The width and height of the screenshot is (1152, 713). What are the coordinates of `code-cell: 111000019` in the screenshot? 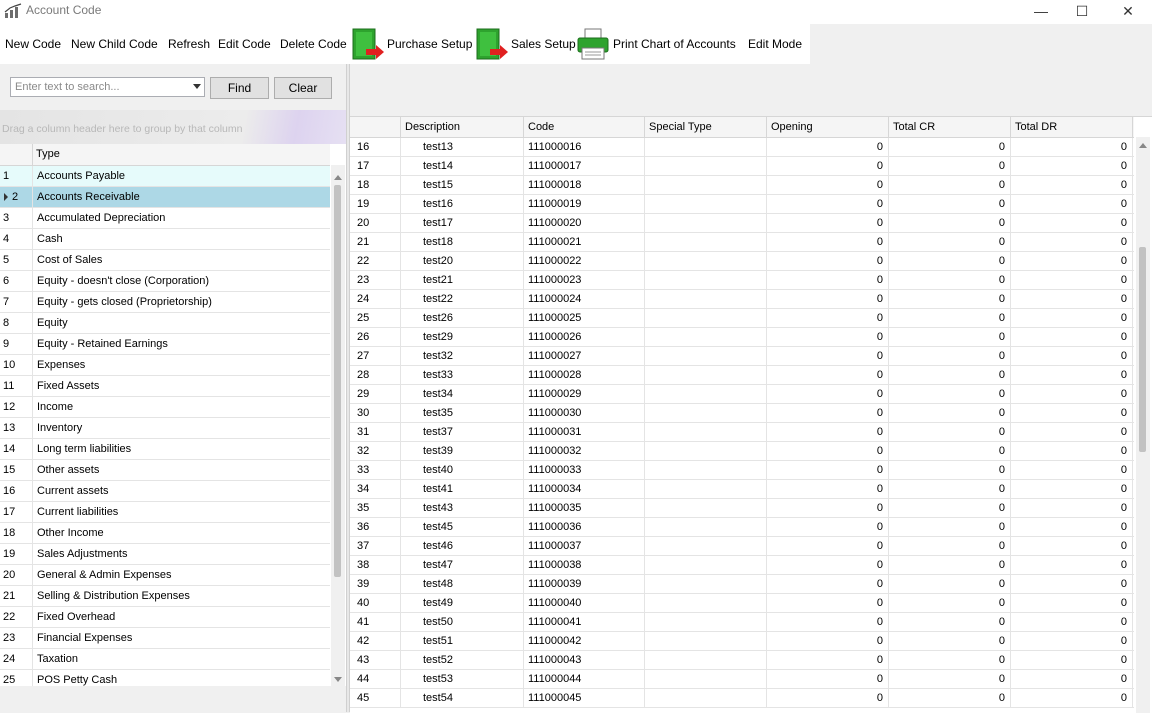 It's located at (584, 204).